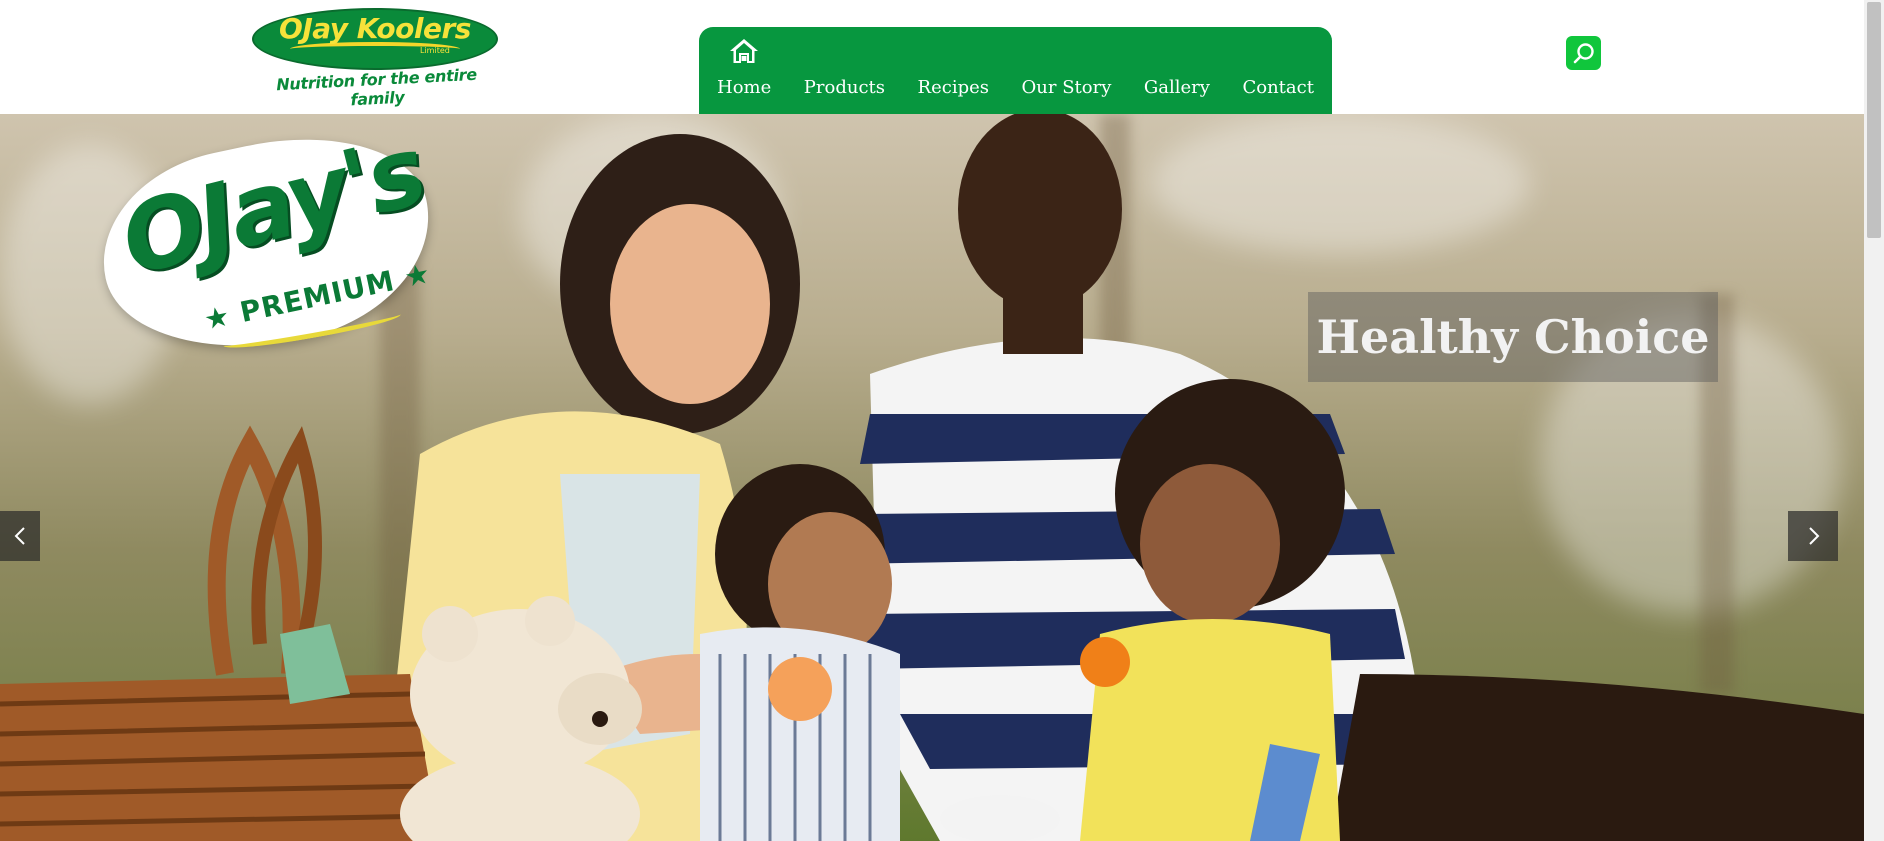 The width and height of the screenshot is (1884, 841). What do you see at coordinates (744, 68) in the screenshot?
I see `nav-item-home: Home` at bounding box center [744, 68].